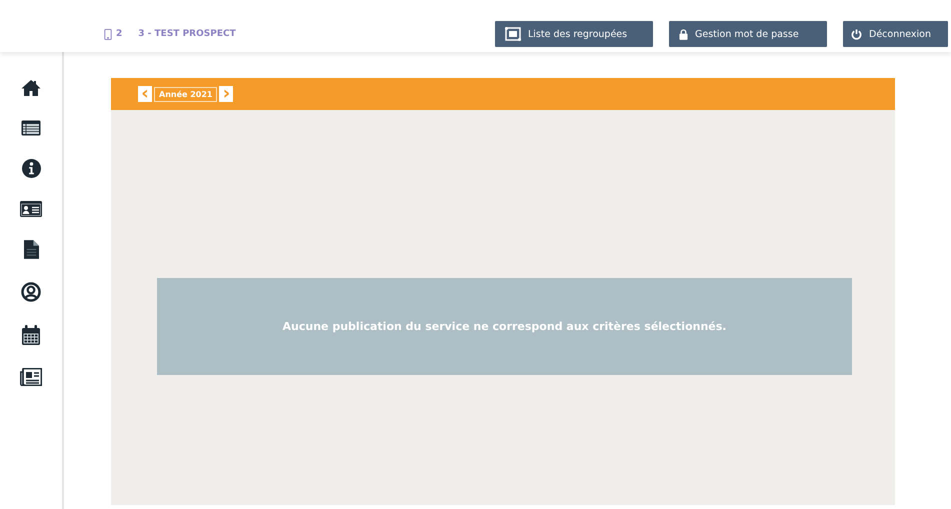  What do you see at coordinates (504, 326) in the screenshot?
I see `empty-message: Aucune publication du service ne correspond aux critères sélectionnés.` at bounding box center [504, 326].